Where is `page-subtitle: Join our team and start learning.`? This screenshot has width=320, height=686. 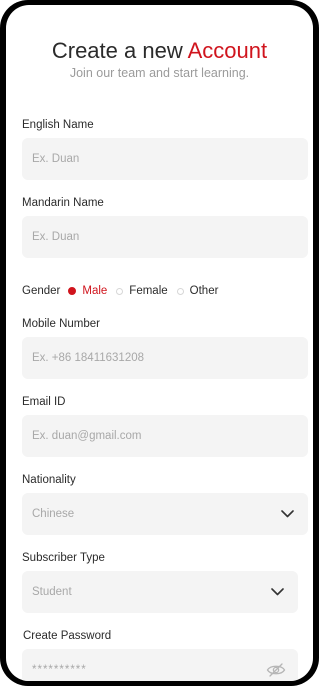 page-subtitle: Join our team and start learning. is located at coordinates (159, 73).